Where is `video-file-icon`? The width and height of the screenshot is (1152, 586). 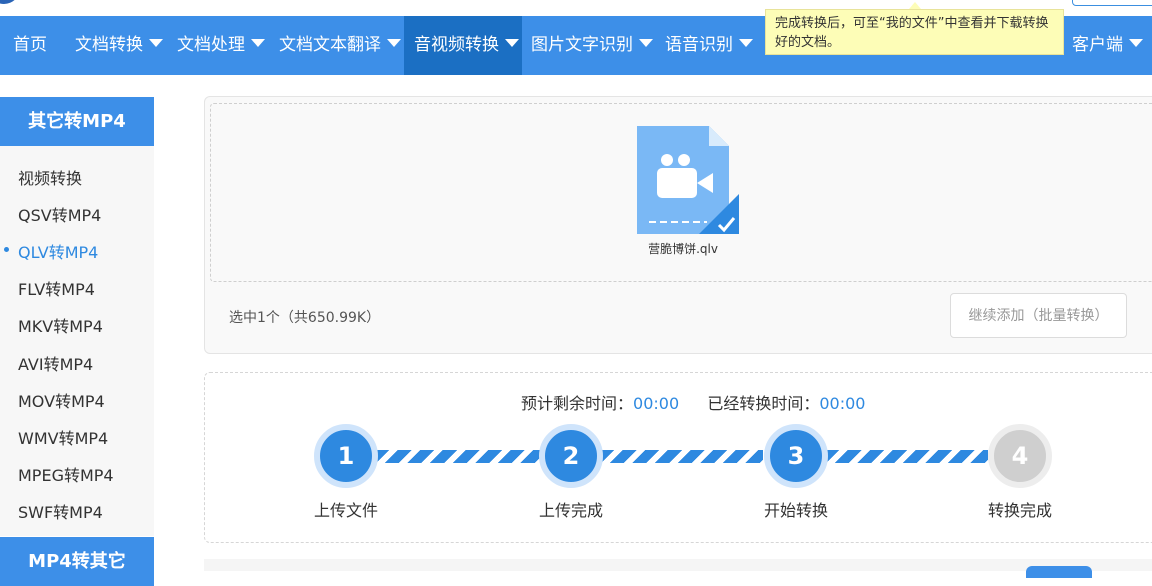
video-file-icon is located at coordinates (688, 180).